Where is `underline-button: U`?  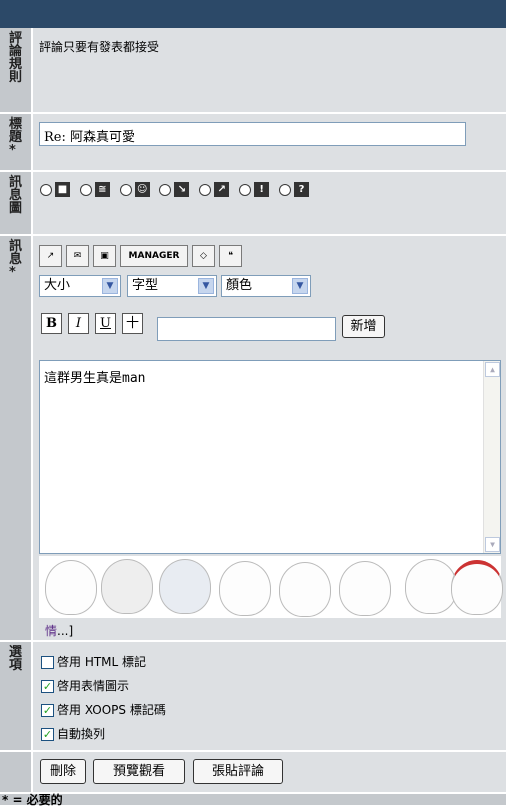
underline-button: U is located at coordinates (105, 323).